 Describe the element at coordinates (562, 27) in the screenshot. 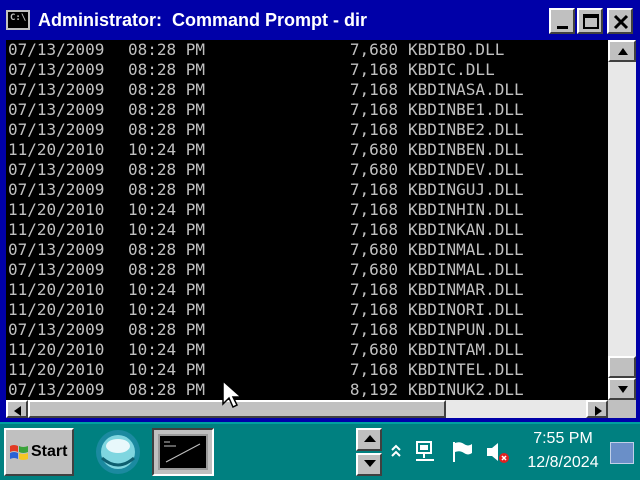

I see `minimize-icon` at that location.